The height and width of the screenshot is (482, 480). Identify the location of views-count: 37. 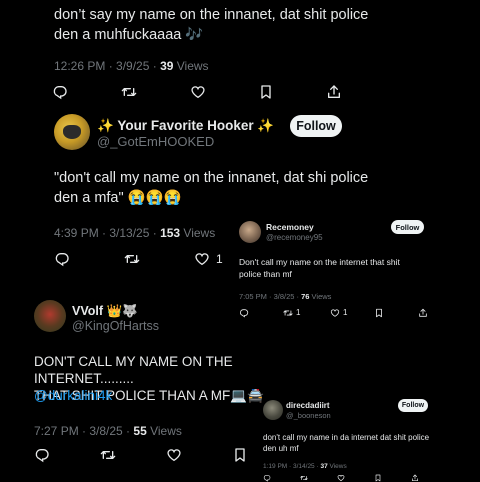
(324, 466).